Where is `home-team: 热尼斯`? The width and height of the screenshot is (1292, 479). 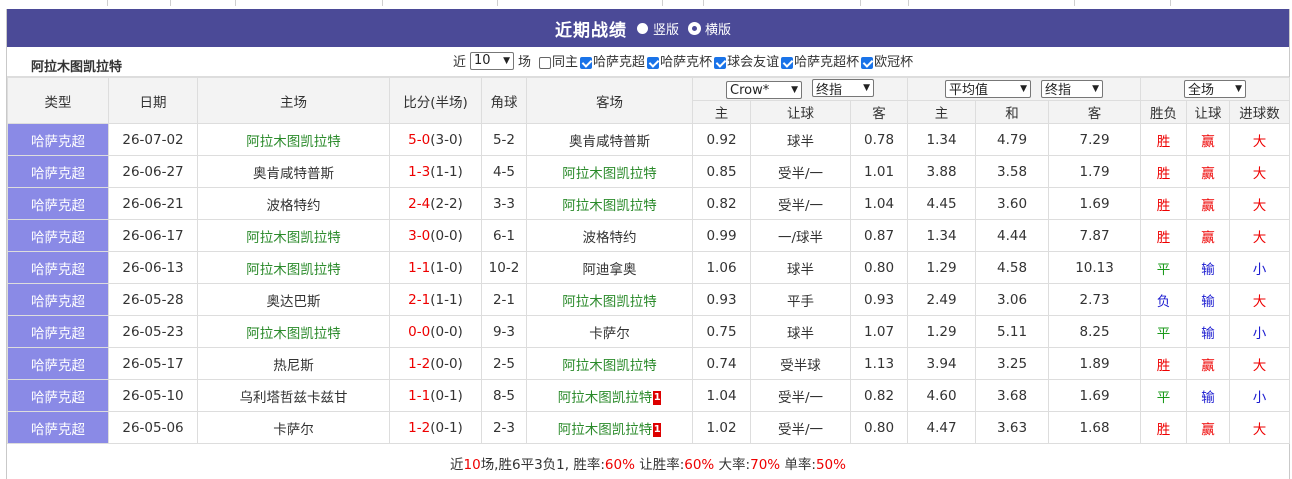 home-team: 热尼斯 is located at coordinates (293, 363).